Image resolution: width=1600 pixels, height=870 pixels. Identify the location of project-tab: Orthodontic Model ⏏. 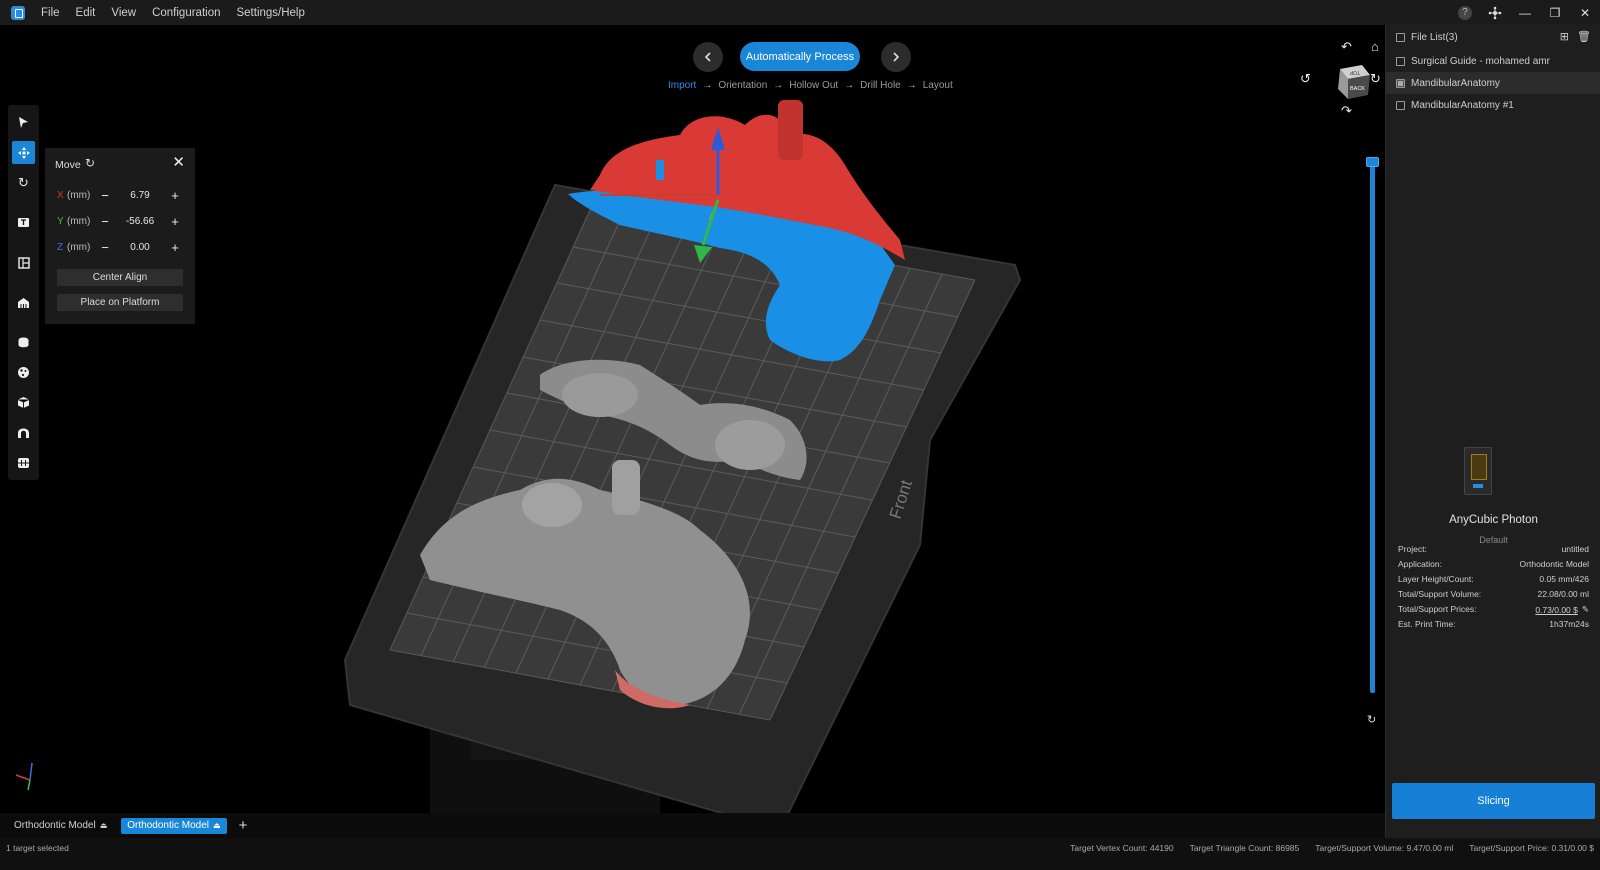
(60, 826).